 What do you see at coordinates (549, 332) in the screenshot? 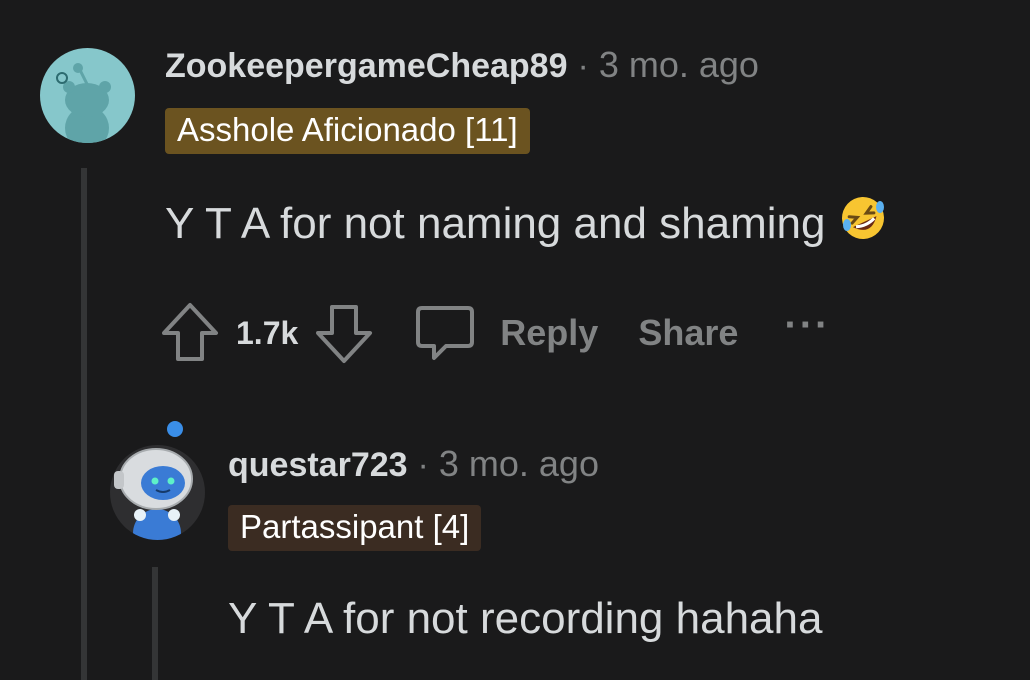
I see `reply-label: Reply` at bounding box center [549, 332].